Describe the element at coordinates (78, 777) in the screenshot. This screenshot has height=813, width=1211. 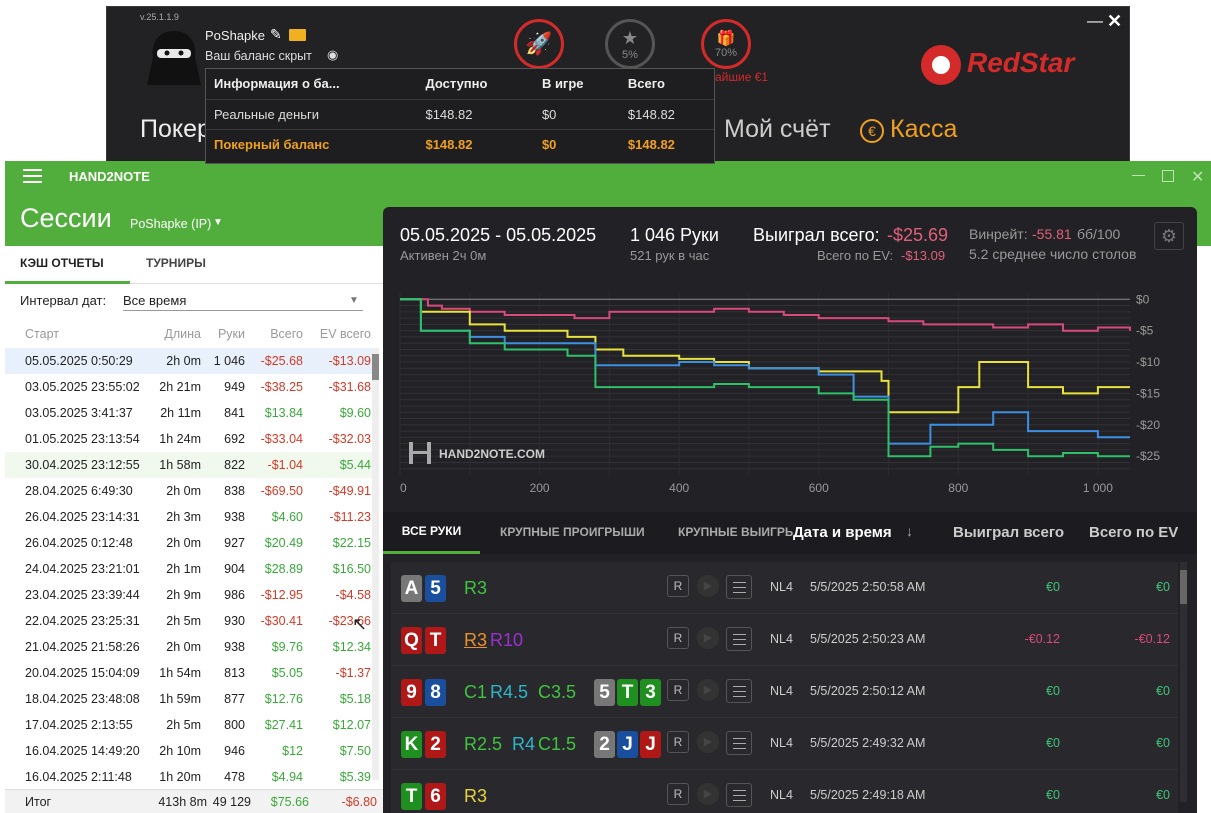
I see `cell-start: 16.04.2025 2:11:48` at that location.